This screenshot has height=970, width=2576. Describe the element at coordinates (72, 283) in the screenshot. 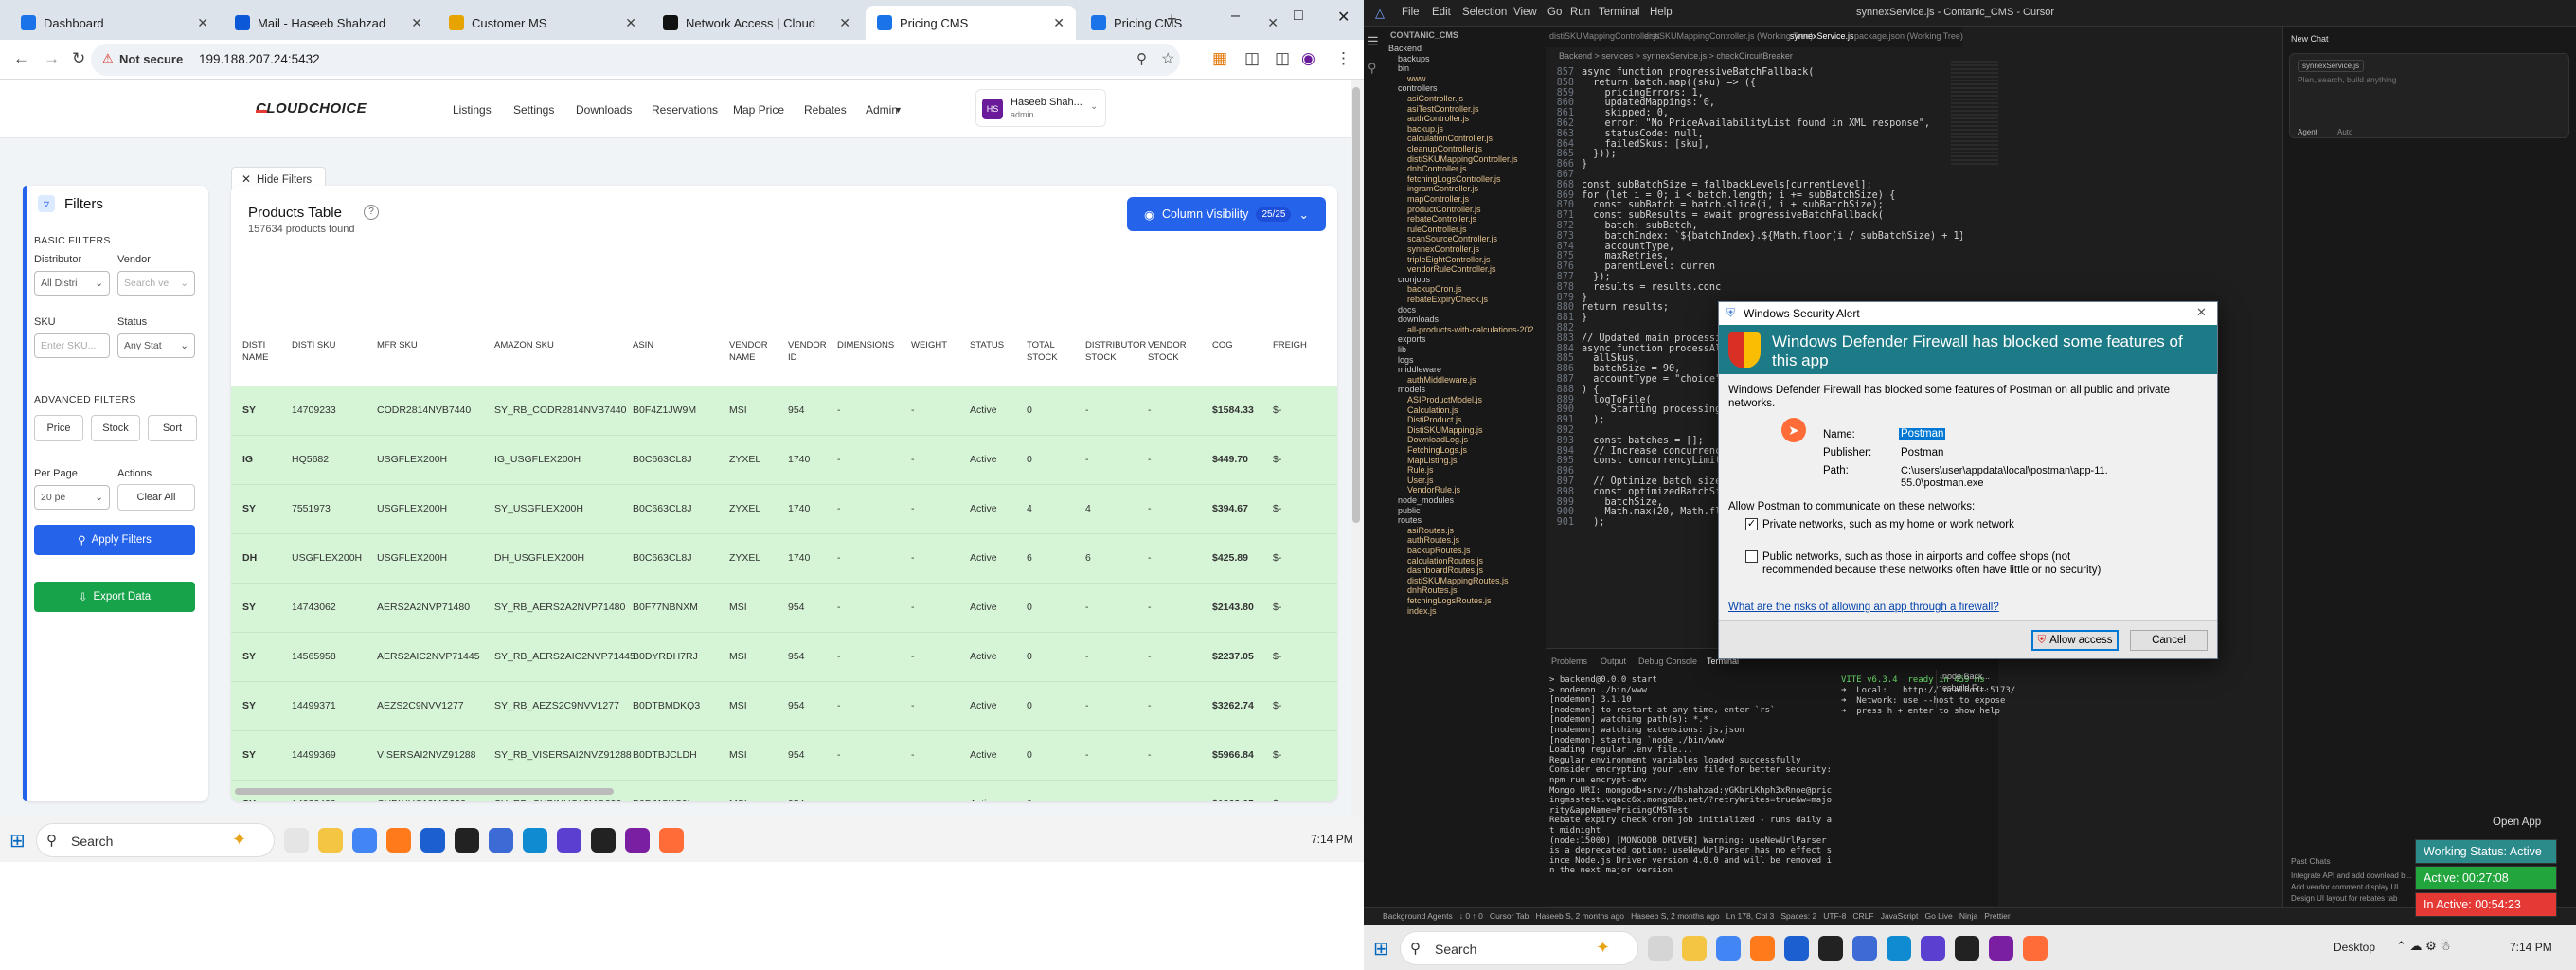

I see `distributor-select: All Distri ⌄` at that location.